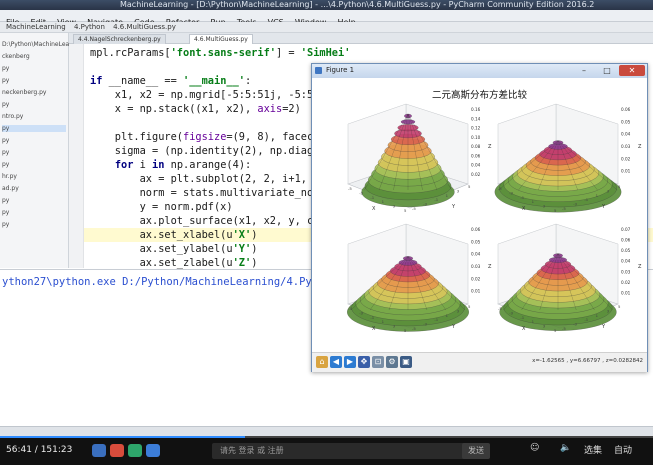 The width and height of the screenshot is (653, 465). What do you see at coordinates (476, 229) in the screenshot?
I see `z-tick-label: 0.06` at bounding box center [476, 229].